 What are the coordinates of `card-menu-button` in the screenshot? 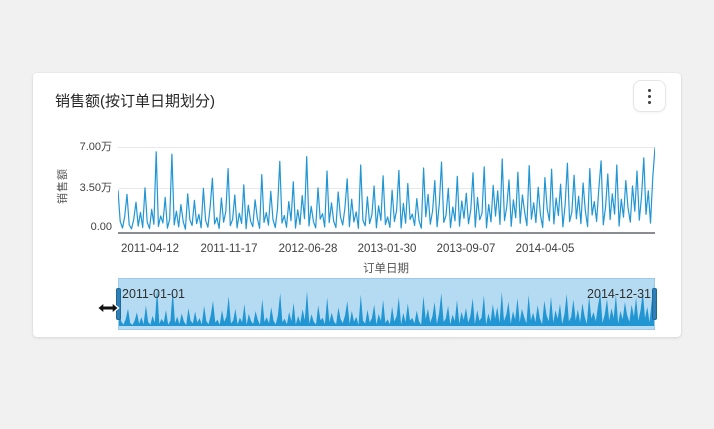 It's located at (649, 96).